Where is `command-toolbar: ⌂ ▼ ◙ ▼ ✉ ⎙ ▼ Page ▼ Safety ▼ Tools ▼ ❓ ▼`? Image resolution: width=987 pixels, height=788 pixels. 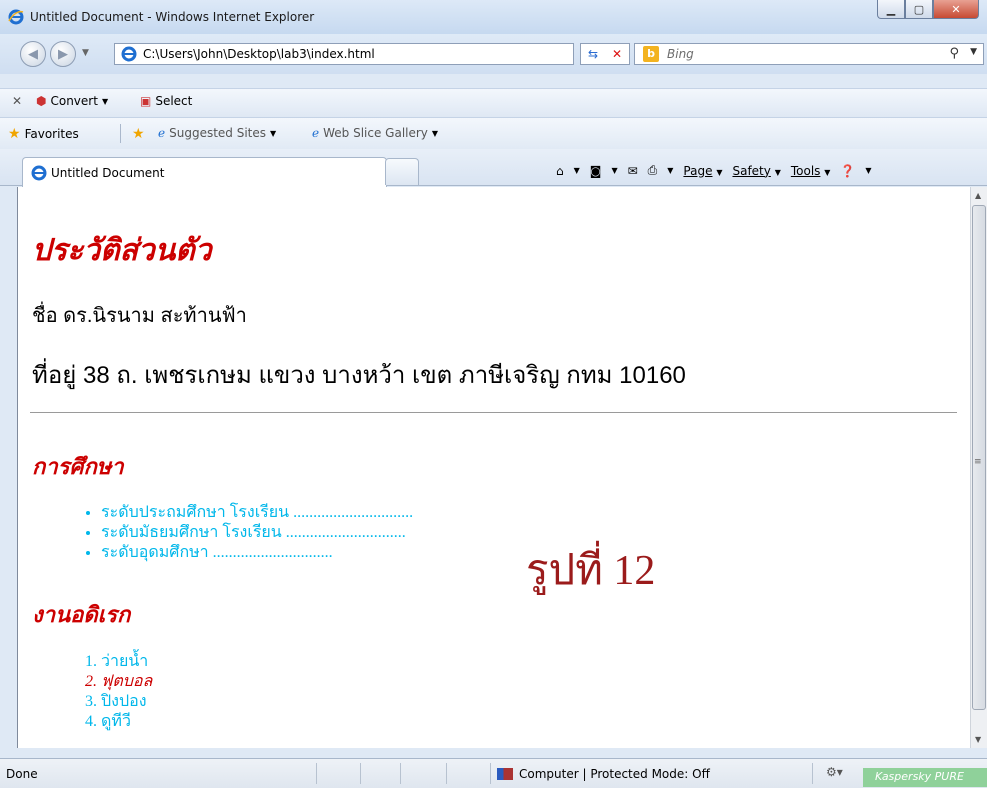
command-toolbar: ⌂ ▼ ◙ ▼ ✉ ⎙ ▼ Page ▼ Safety ▼ Tools ▼ ❓ ▼ is located at coordinates (714, 170).